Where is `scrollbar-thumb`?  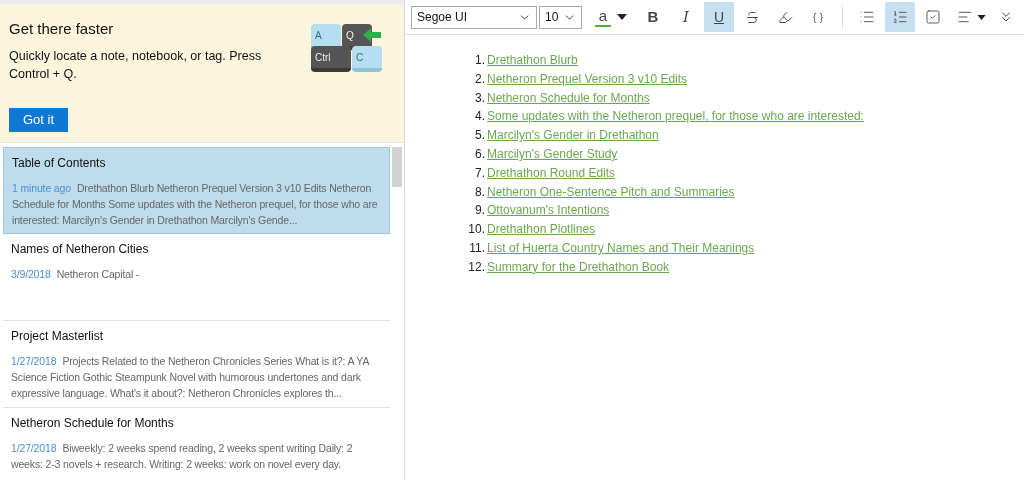 scrollbar-thumb is located at coordinates (397, 167).